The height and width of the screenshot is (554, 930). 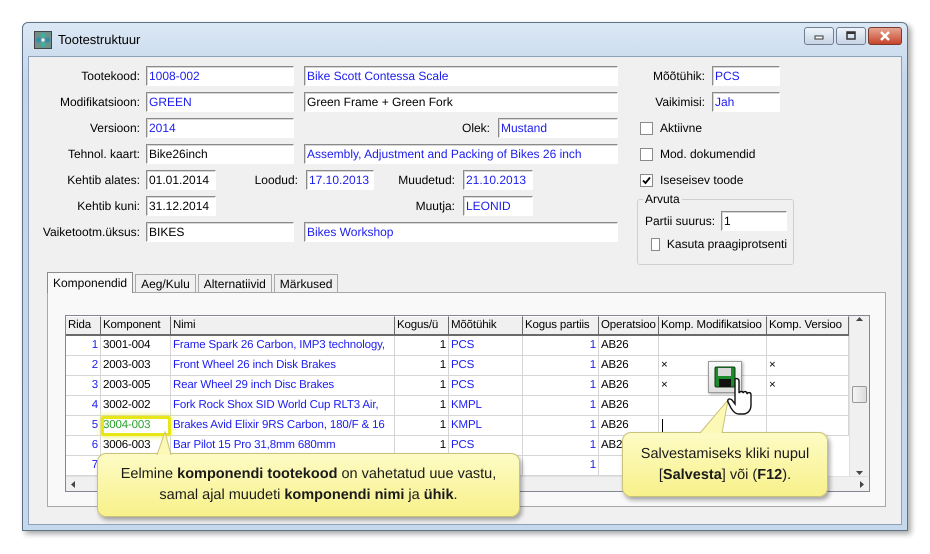 What do you see at coordinates (136, 326) in the screenshot?
I see `column-header: Komponent` at bounding box center [136, 326].